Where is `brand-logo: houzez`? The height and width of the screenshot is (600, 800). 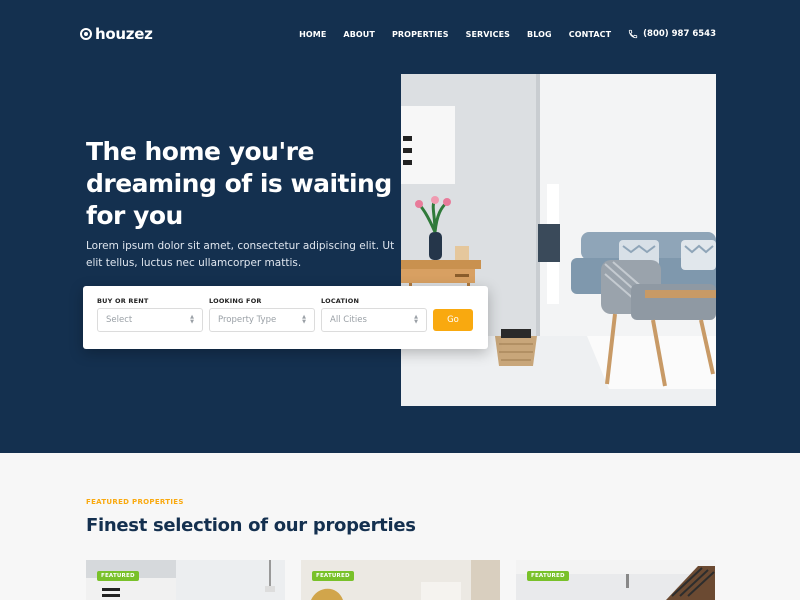 brand-logo: houzez is located at coordinates (116, 34).